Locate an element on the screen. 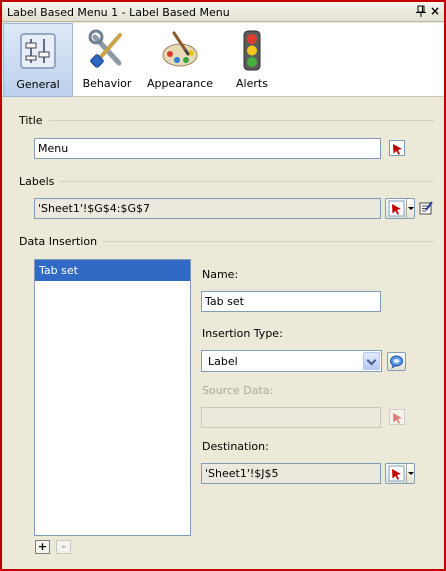  tab-behavior: Behavior is located at coordinates (107, 60).